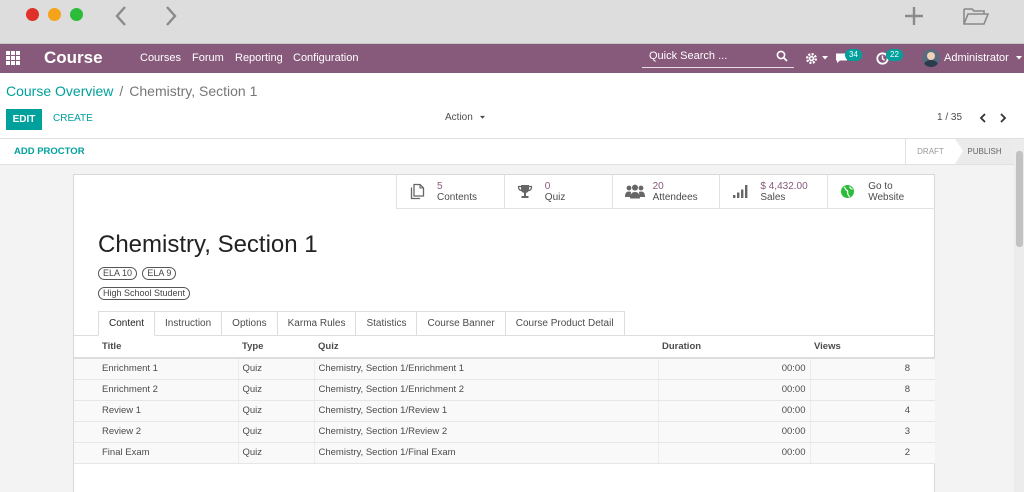 This screenshot has width=1024, height=492. I want to click on go-to-label: Go to, so click(880, 186).